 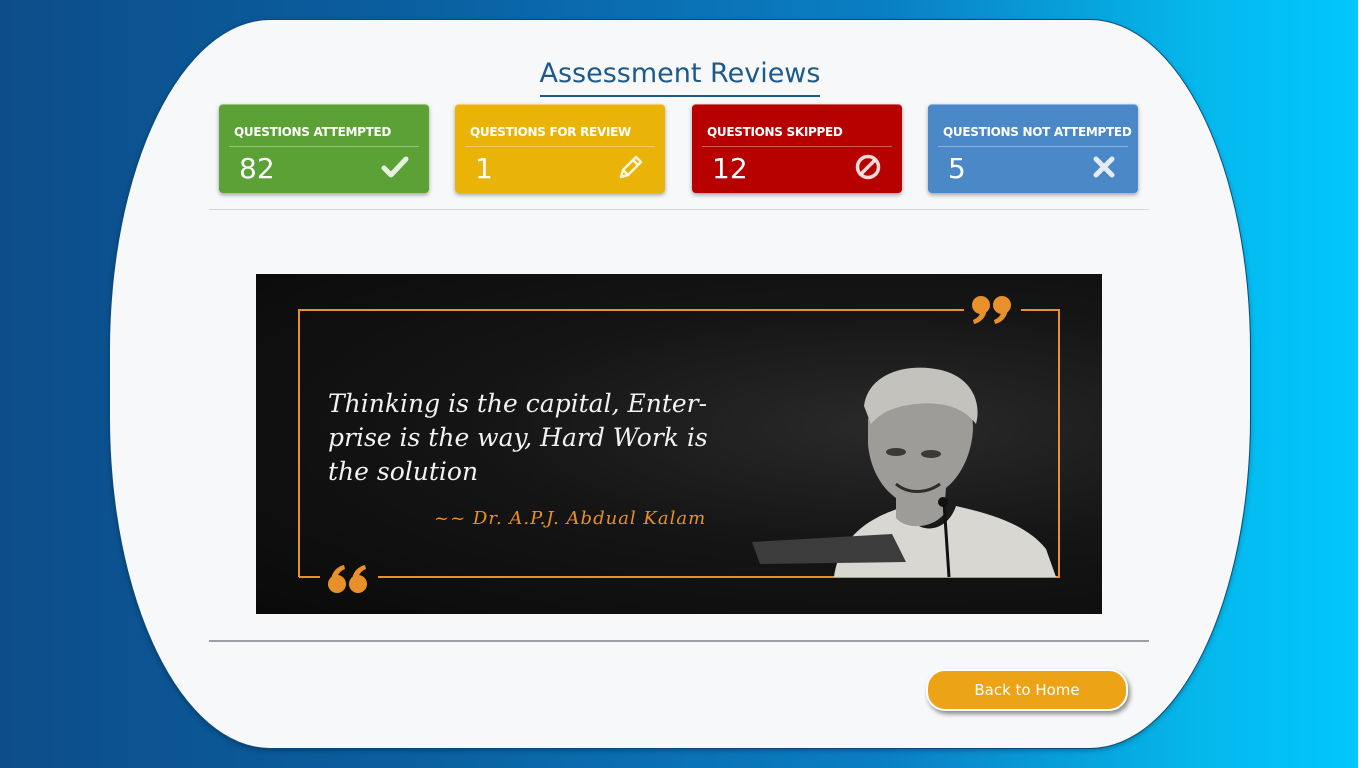 I want to click on stat-card-attempted: QUESTIONS ATTEMPTED 82, so click(x=324, y=148).